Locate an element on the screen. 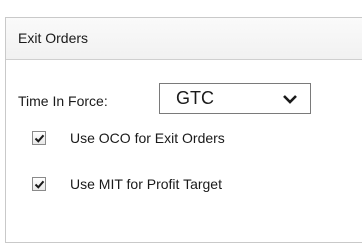  use-mit-checkbox is located at coordinates (39, 184).